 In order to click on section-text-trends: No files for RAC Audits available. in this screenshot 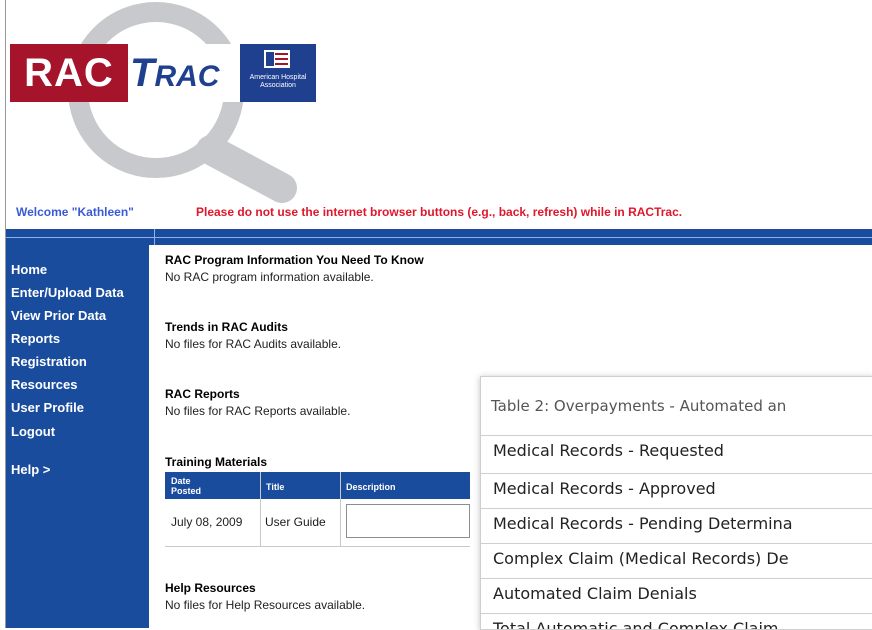, I will do `click(253, 344)`.